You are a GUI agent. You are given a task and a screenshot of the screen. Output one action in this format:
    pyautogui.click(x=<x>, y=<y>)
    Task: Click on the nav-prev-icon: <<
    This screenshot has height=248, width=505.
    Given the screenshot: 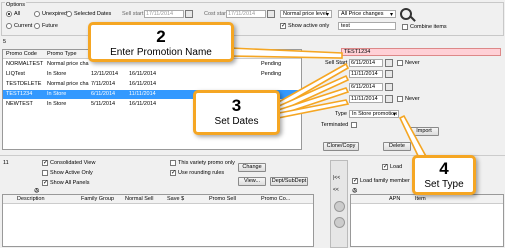 What is the action you would take?
    pyautogui.click(x=336, y=190)
    